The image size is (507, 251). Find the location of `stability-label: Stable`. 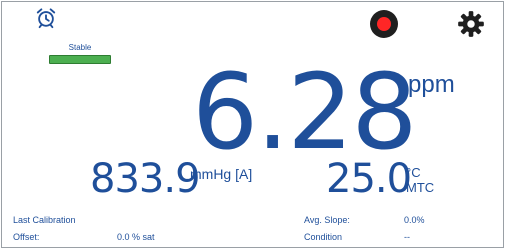

stability-label: Stable is located at coordinates (80, 47).